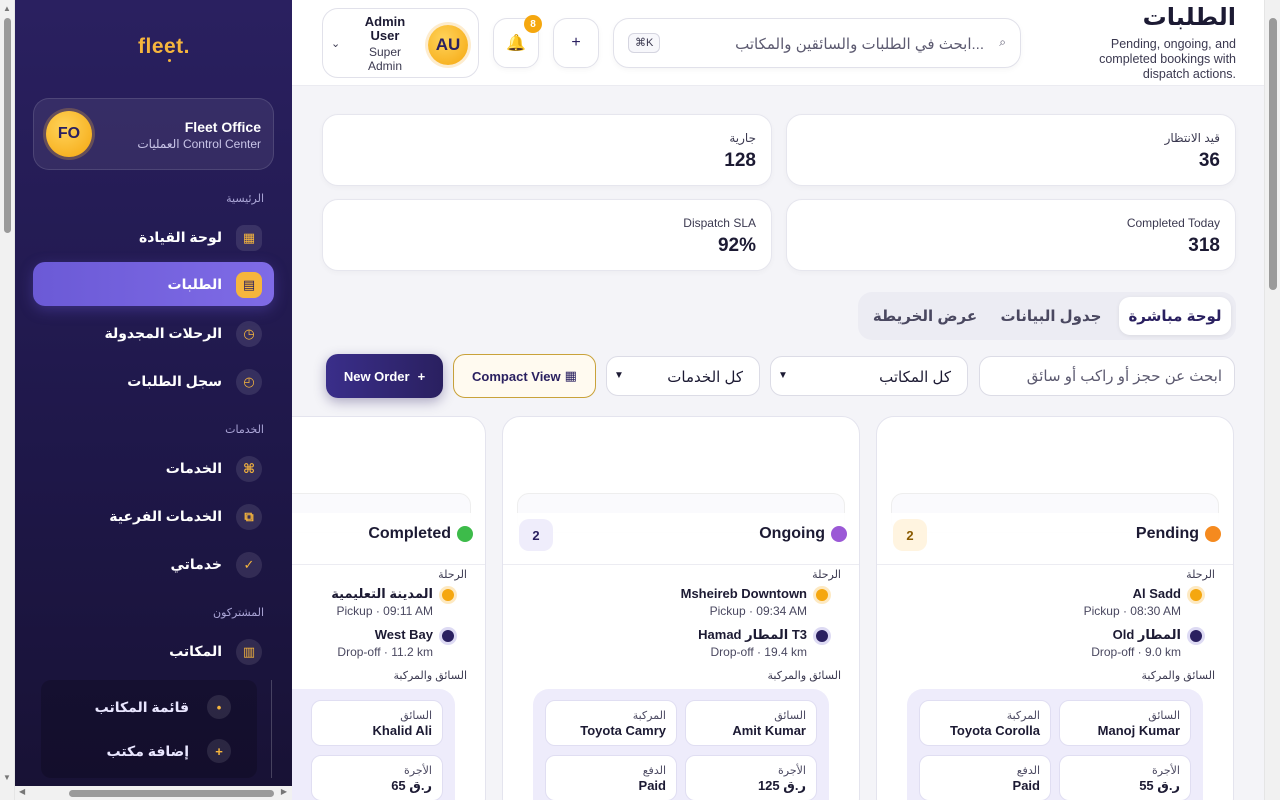 The image size is (1280, 800). I want to click on scroll-down-arrow-icon: ▼, so click(7, 777).